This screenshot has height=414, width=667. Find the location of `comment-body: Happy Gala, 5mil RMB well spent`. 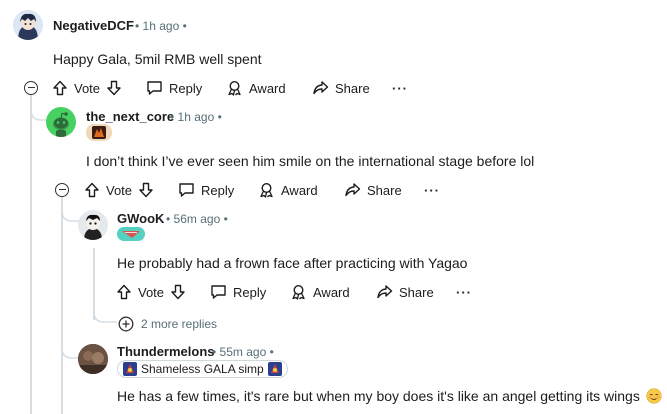

comment-body: Happy Gala, 5mil RMB well spent is located at coordinates (157, 59).